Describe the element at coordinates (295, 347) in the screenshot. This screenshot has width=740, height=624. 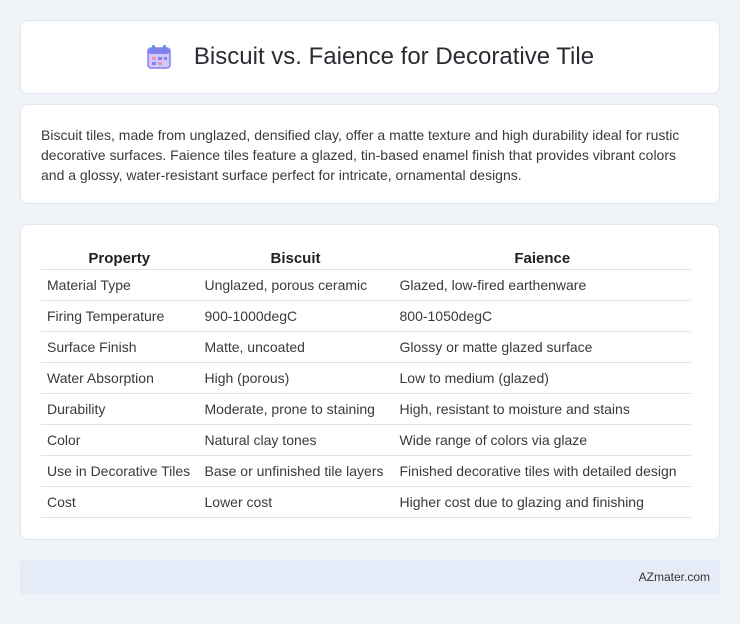
I see `table-cell: Matte, uncoated` at that location.